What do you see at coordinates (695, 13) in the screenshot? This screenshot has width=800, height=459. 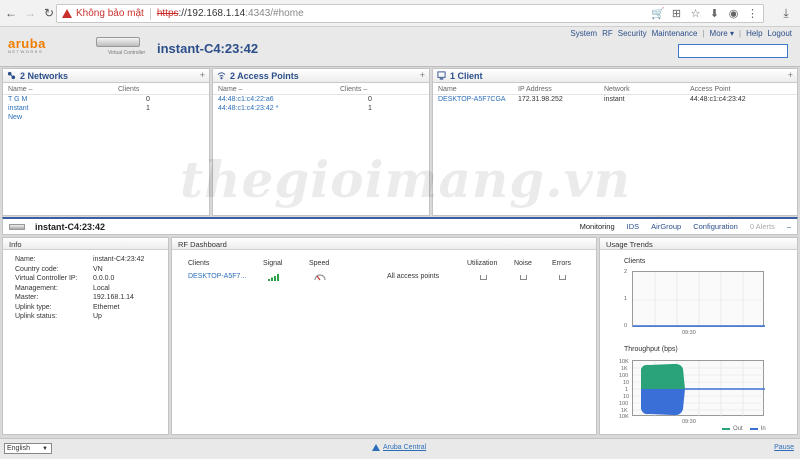 I see `star-icon: ☆` at bounding box center [695, 13].